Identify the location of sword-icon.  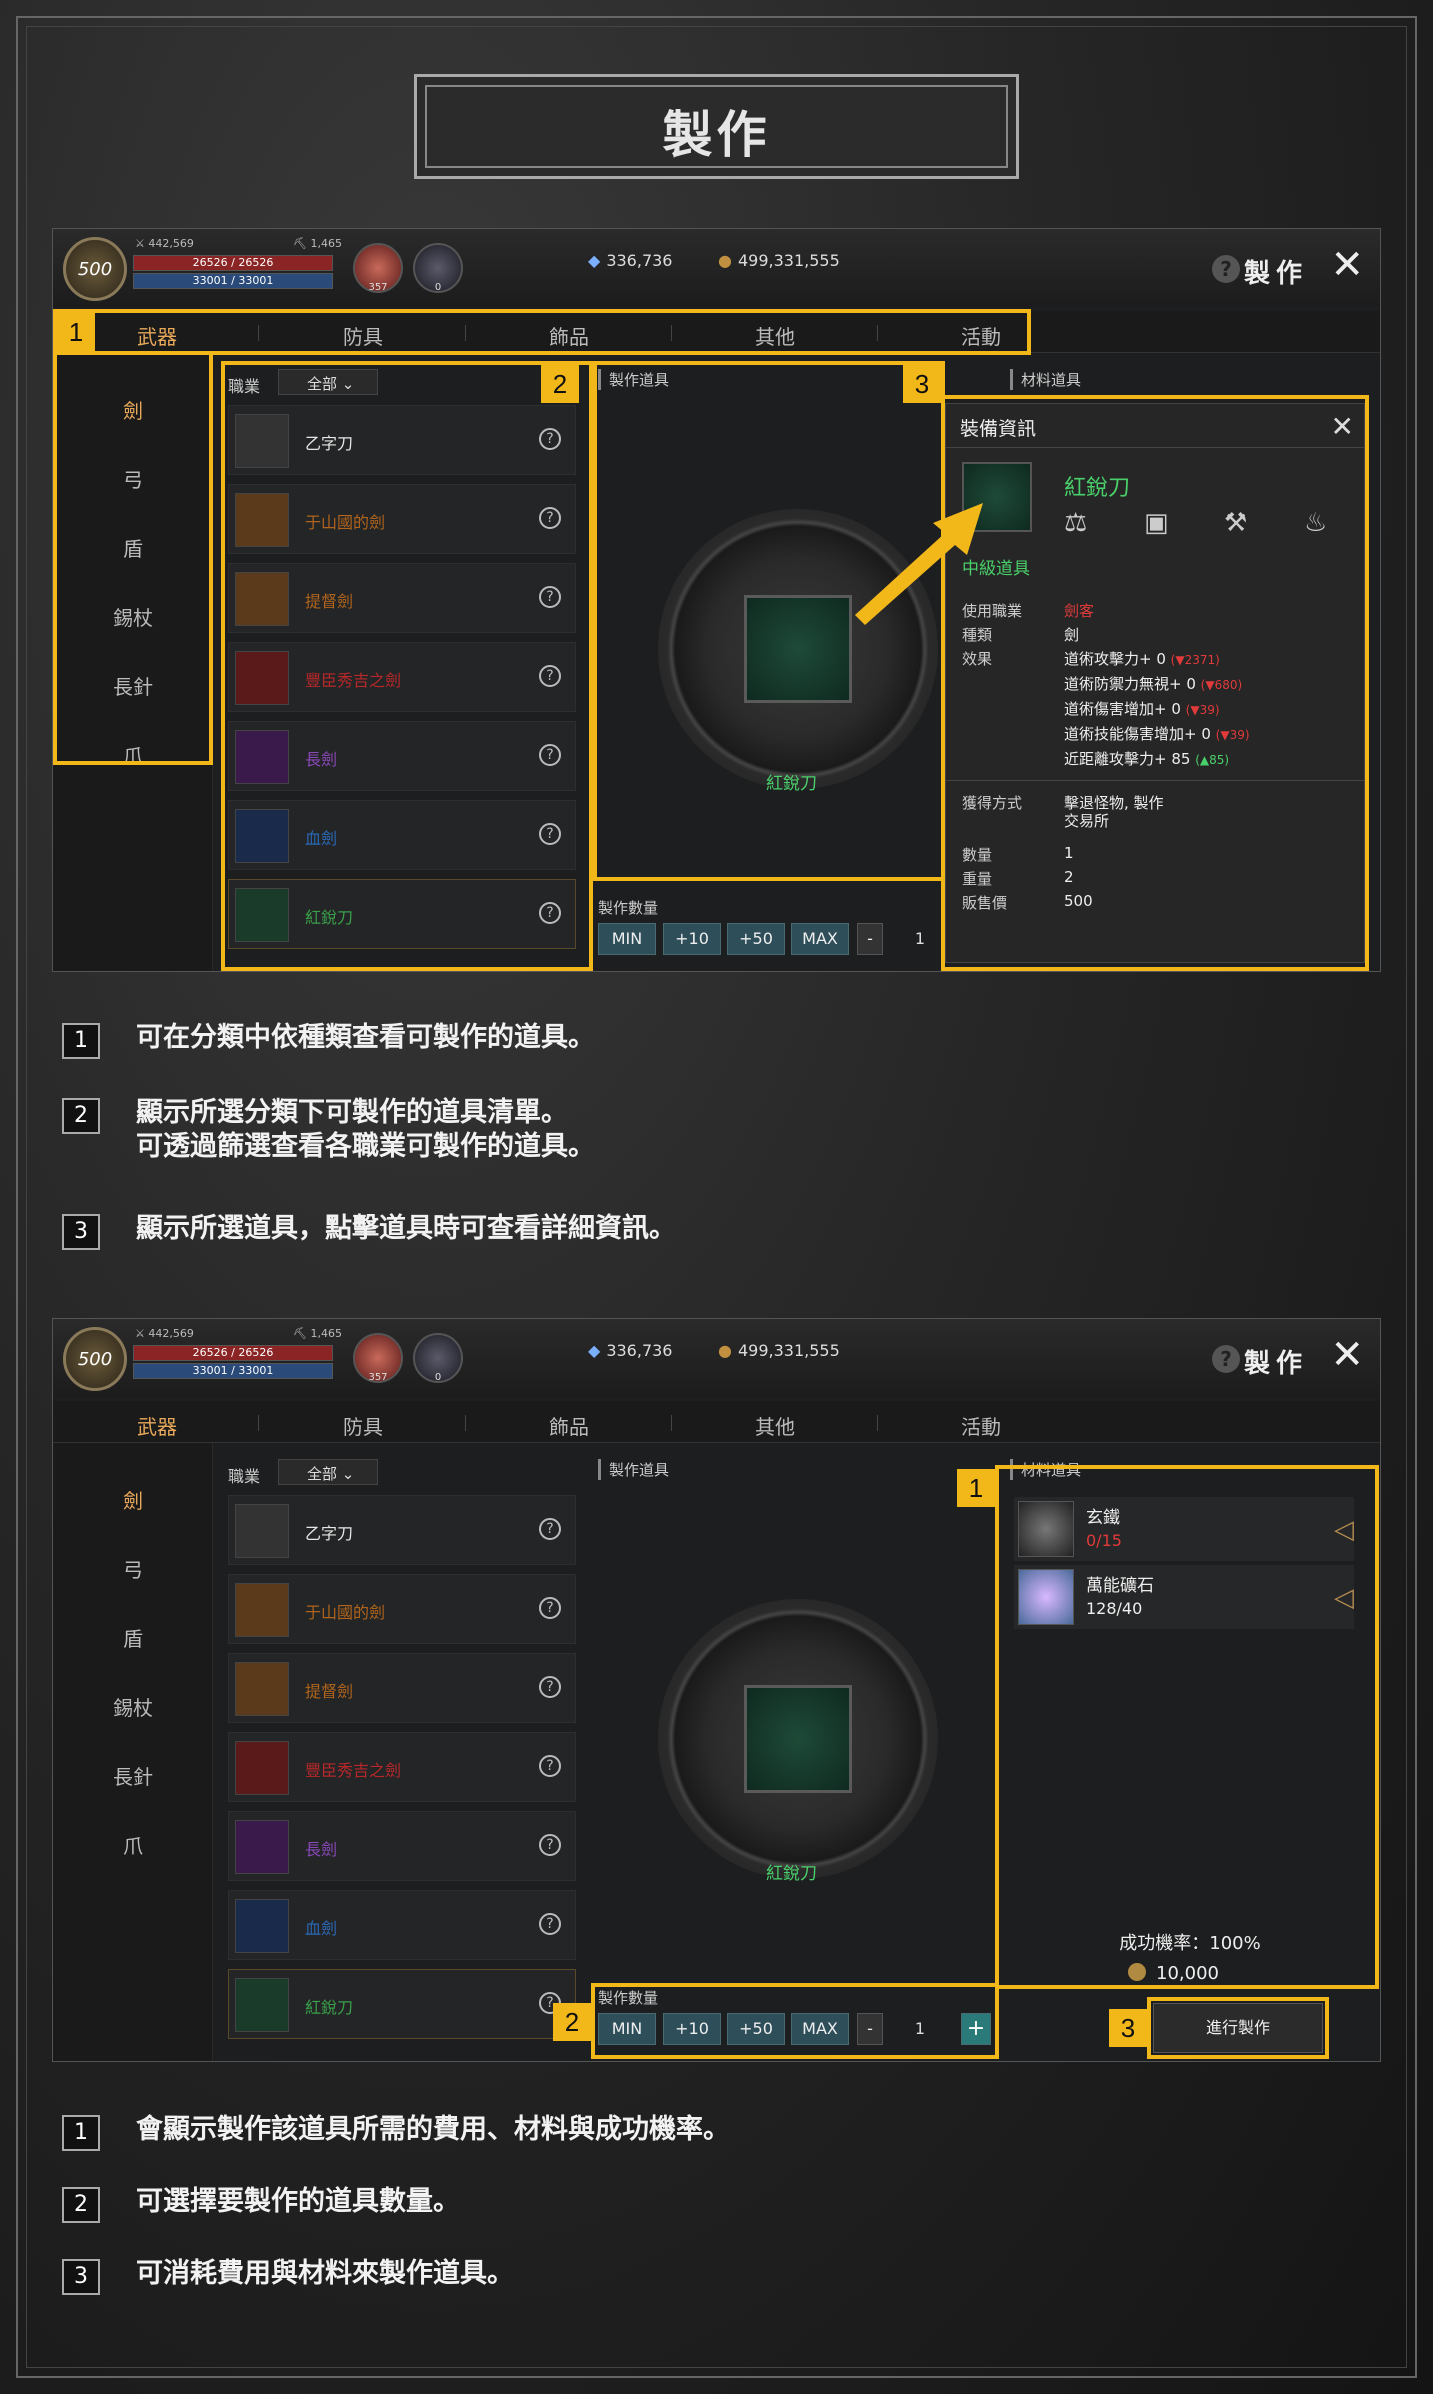
(798, 1739).